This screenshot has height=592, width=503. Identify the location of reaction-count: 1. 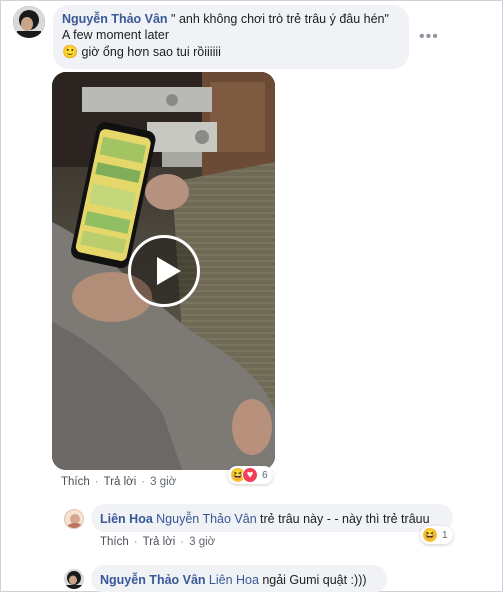
(445, 535).